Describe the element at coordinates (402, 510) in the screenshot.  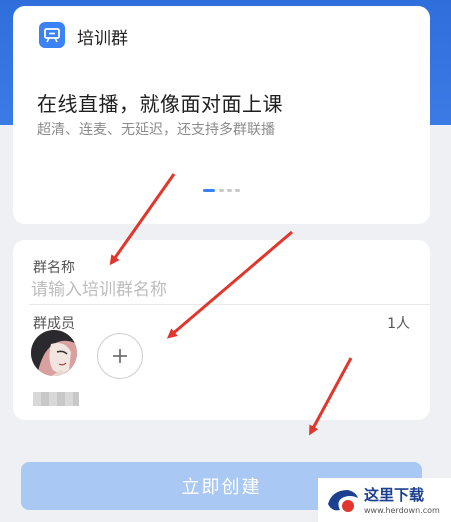
I see `watermark-url: www.herdown.com` at that location.